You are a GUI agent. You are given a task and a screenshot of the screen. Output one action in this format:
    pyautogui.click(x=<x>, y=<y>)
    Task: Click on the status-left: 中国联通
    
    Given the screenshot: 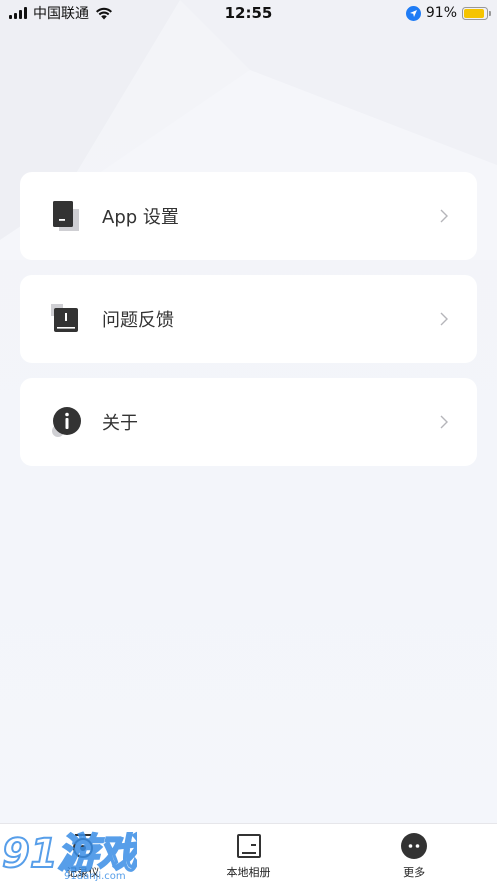 What is the action you would take?
    pyautogui.click(x=99, y=13)
    